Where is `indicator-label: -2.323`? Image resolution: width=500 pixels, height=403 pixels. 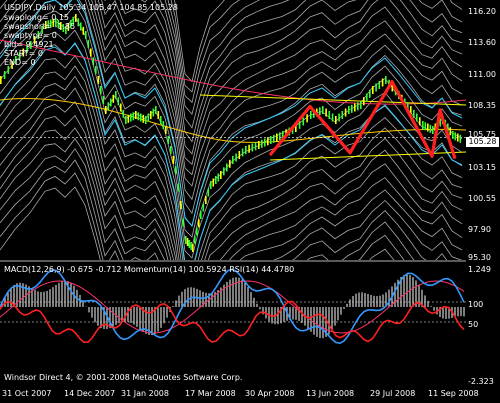
indicator-label: -2.323 is located at coordinates (481, 381).